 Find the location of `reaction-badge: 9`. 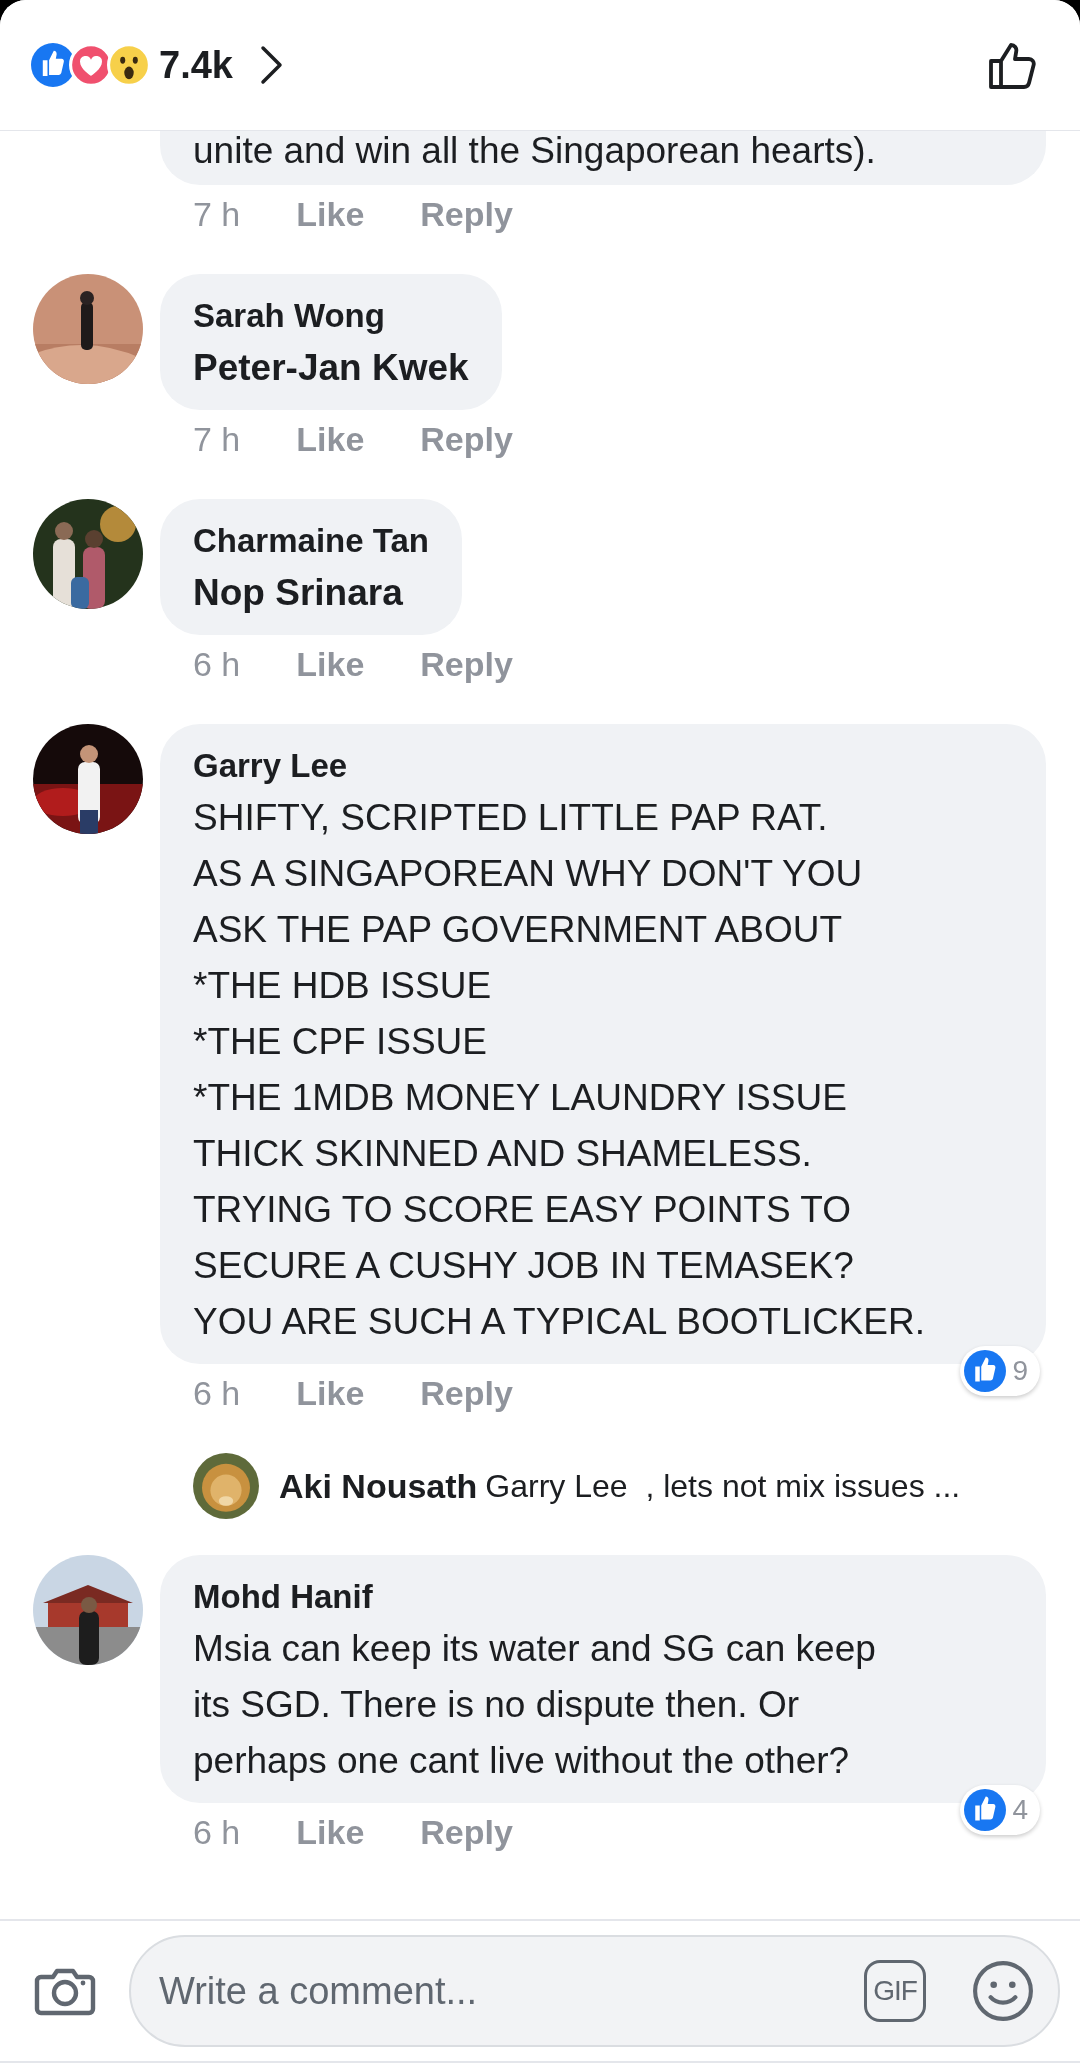

reaction-badge: 9 is located at coordinates (1000, 1371).